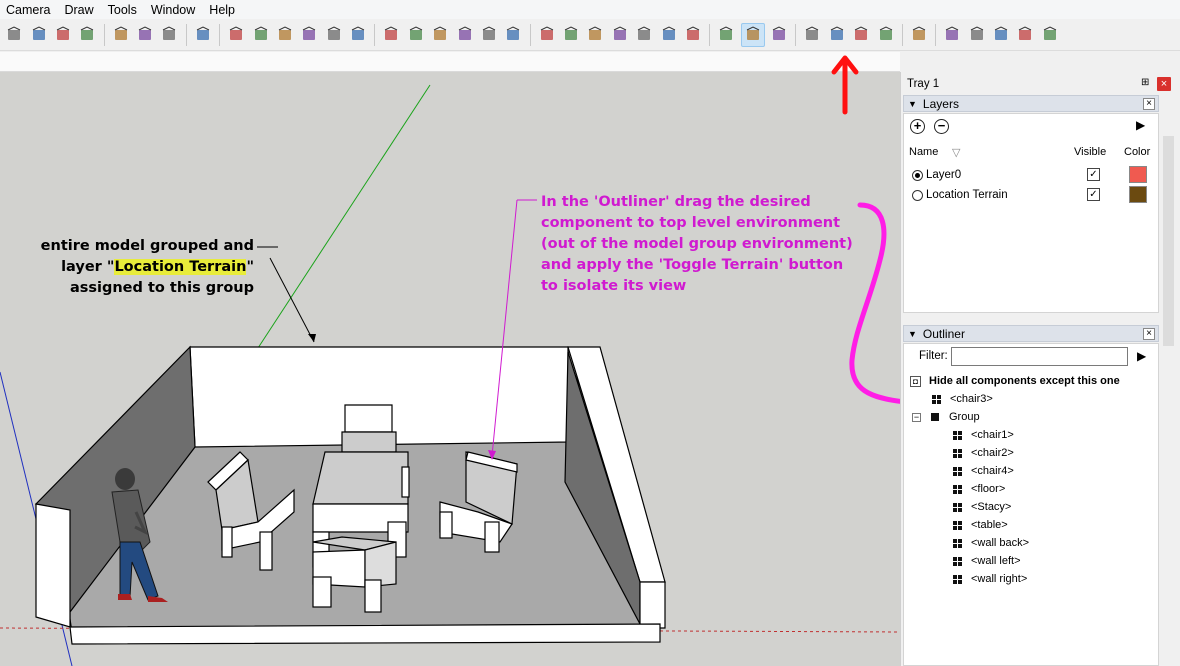 This screenshot has width=1180, height=666. What do you see at coordinates (933, 356) in the screenshot?
I see `filter-label: Filter:` at bounding box center [933, 356].